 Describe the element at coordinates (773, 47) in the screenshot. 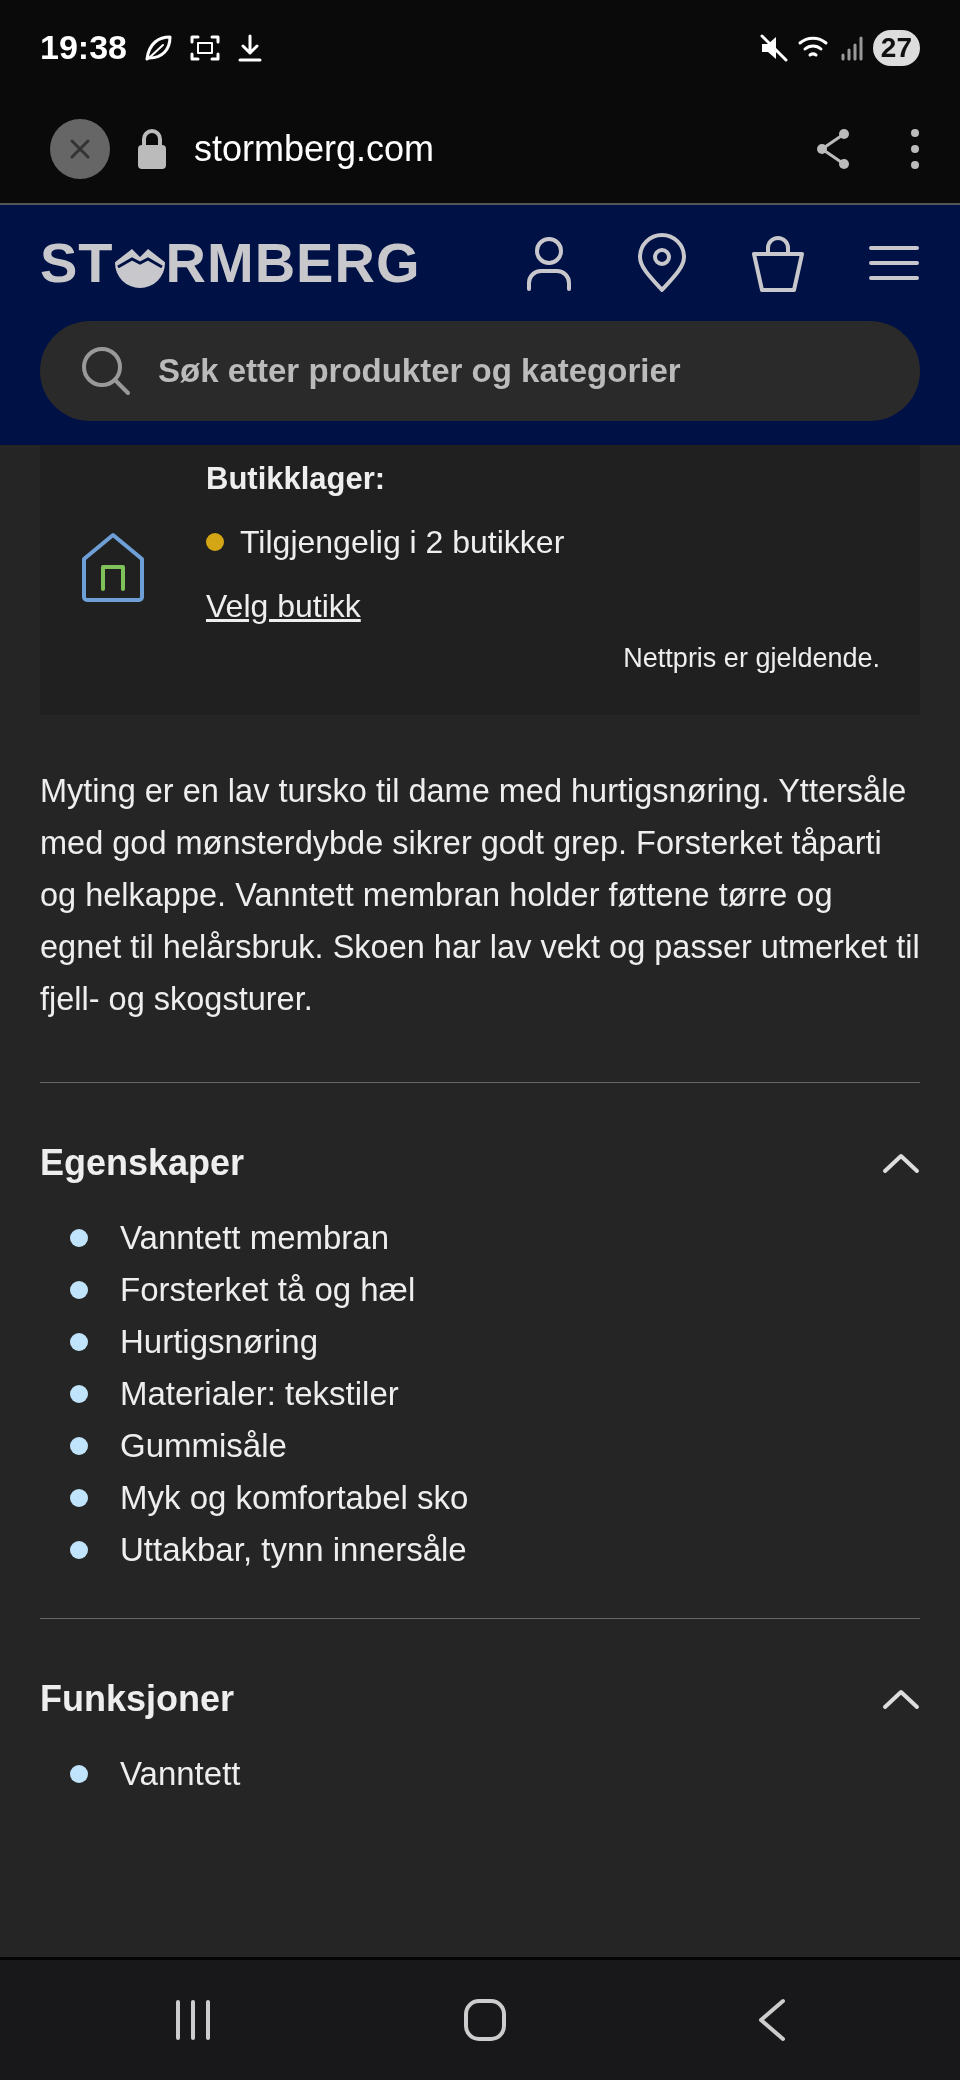

I see `mute-icon` at that location.